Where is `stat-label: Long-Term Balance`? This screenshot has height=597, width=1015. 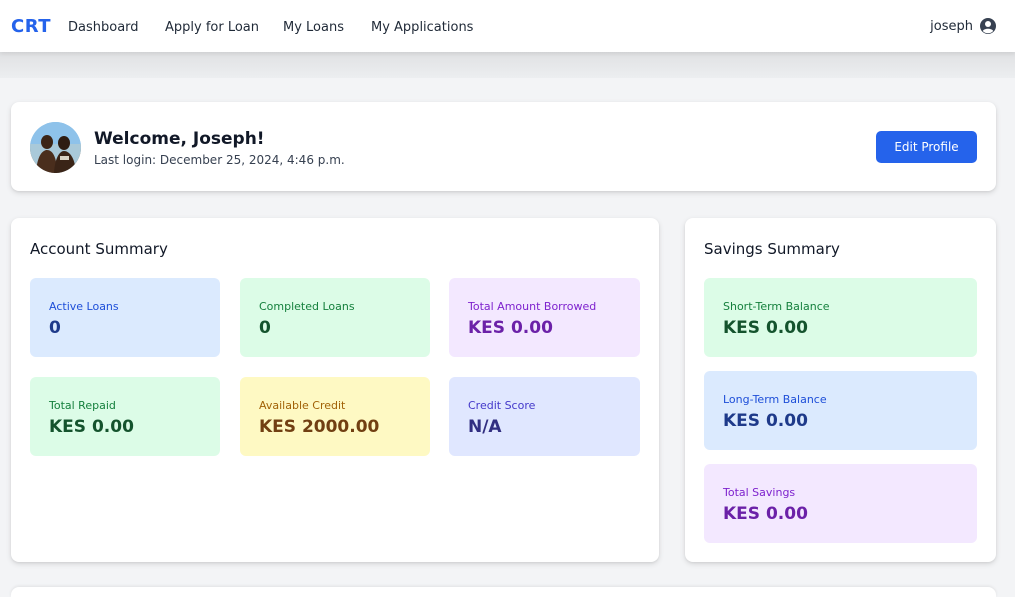 stat-label: Long-Term Balance is located at coordinates (775, 399).